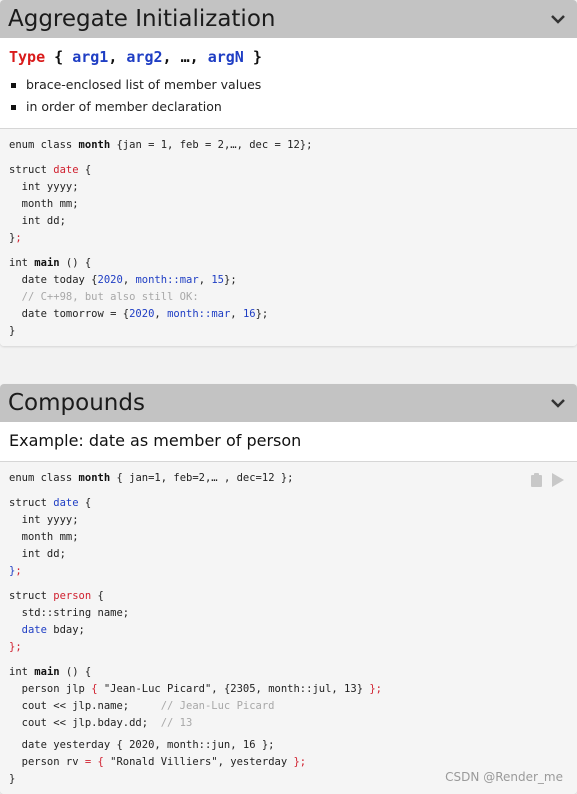  Describe the element at coordinates (144, 57) in the screenshot. I see `sig-arg2: arg2` at that location.